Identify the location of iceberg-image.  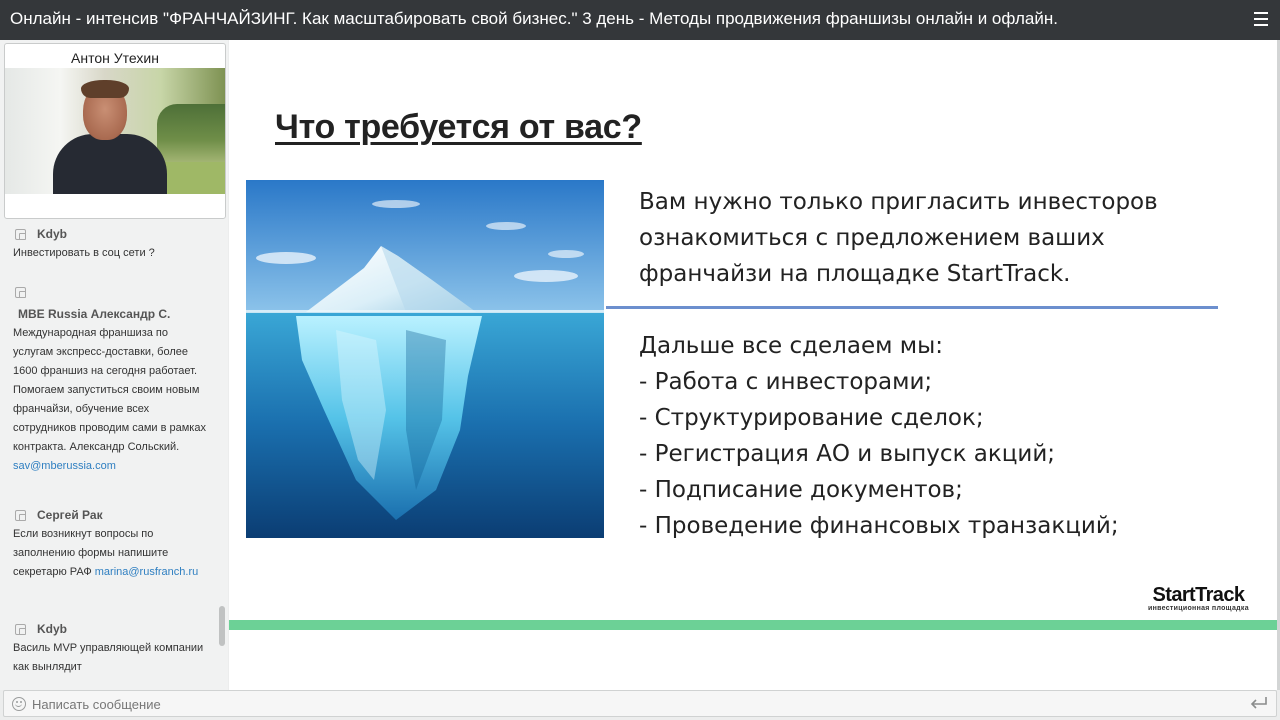
(425, 359).